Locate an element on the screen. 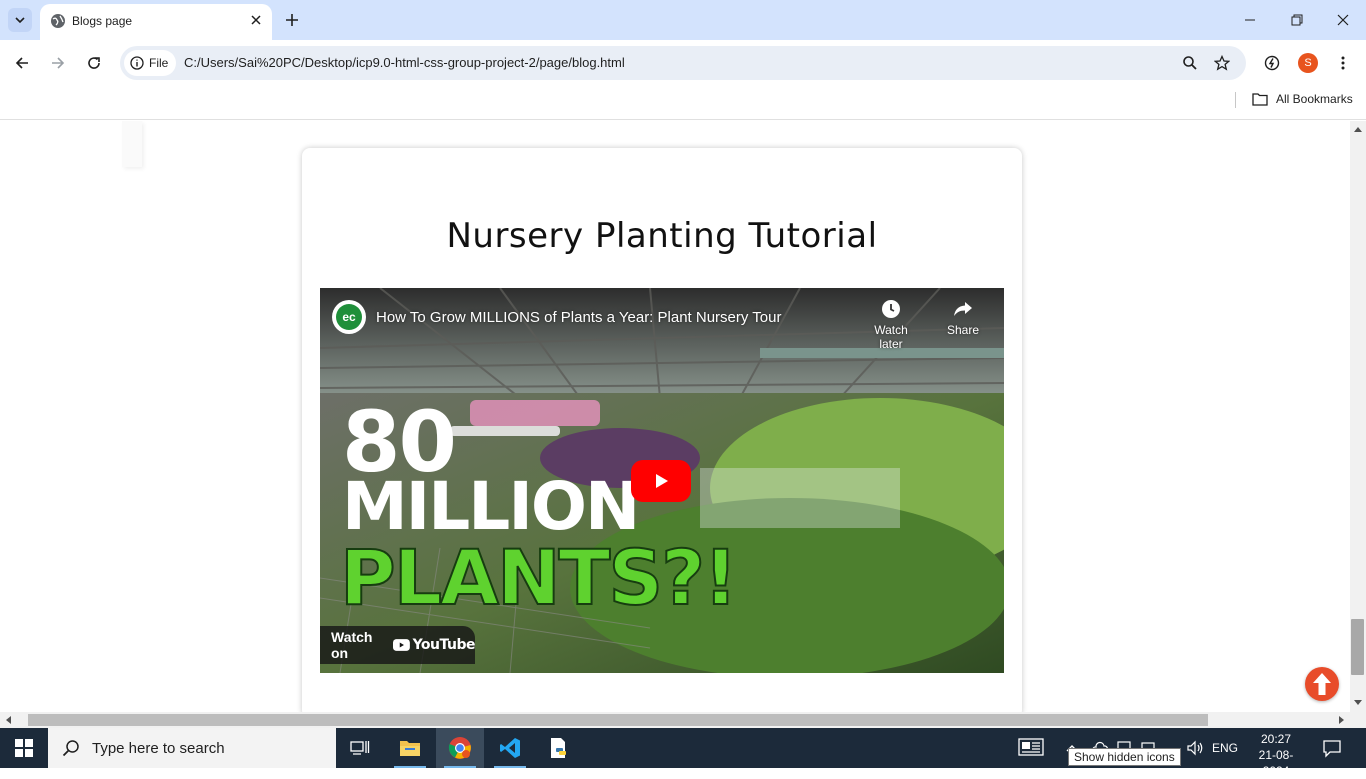 The image size is (1366, 779). scroll-to-top-button is located at coordinates (1322, 684).